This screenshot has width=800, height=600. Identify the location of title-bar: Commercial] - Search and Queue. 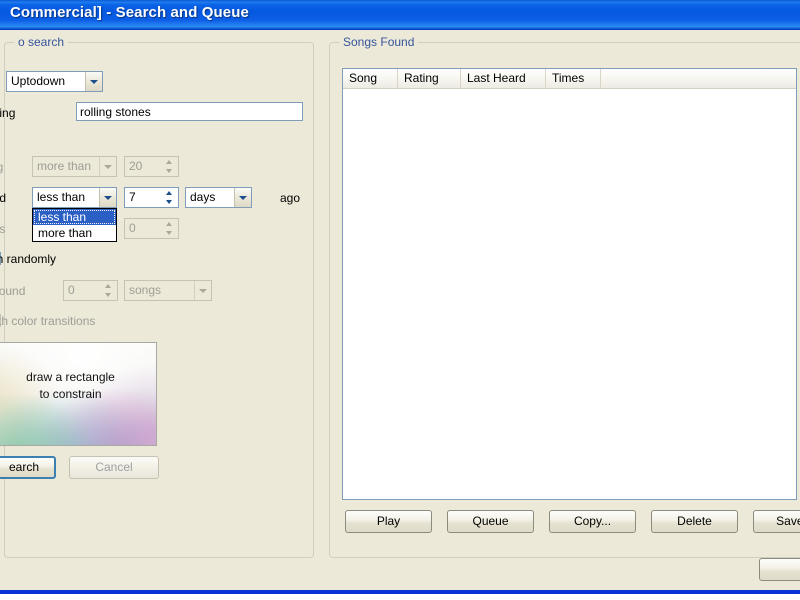
(400, 15).